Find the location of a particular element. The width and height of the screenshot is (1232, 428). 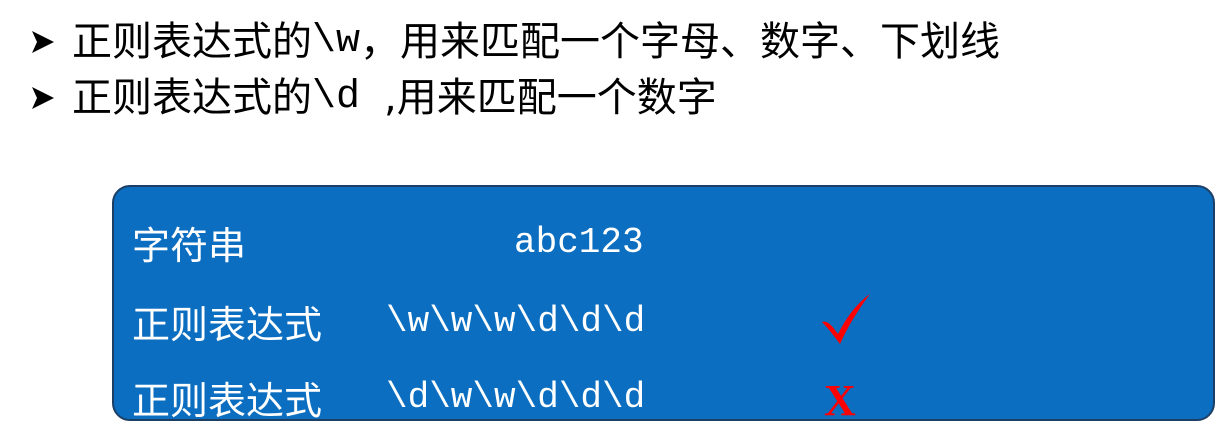

checkmark-icon is located at coordinates (846, 319).